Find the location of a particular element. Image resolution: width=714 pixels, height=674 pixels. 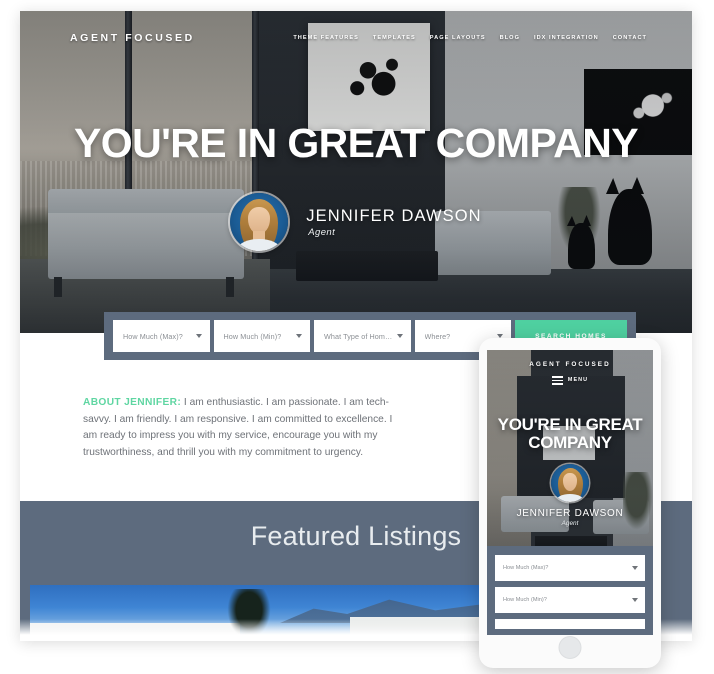

nav-item-contact: CONTACT is located at coordinates (630, 38).